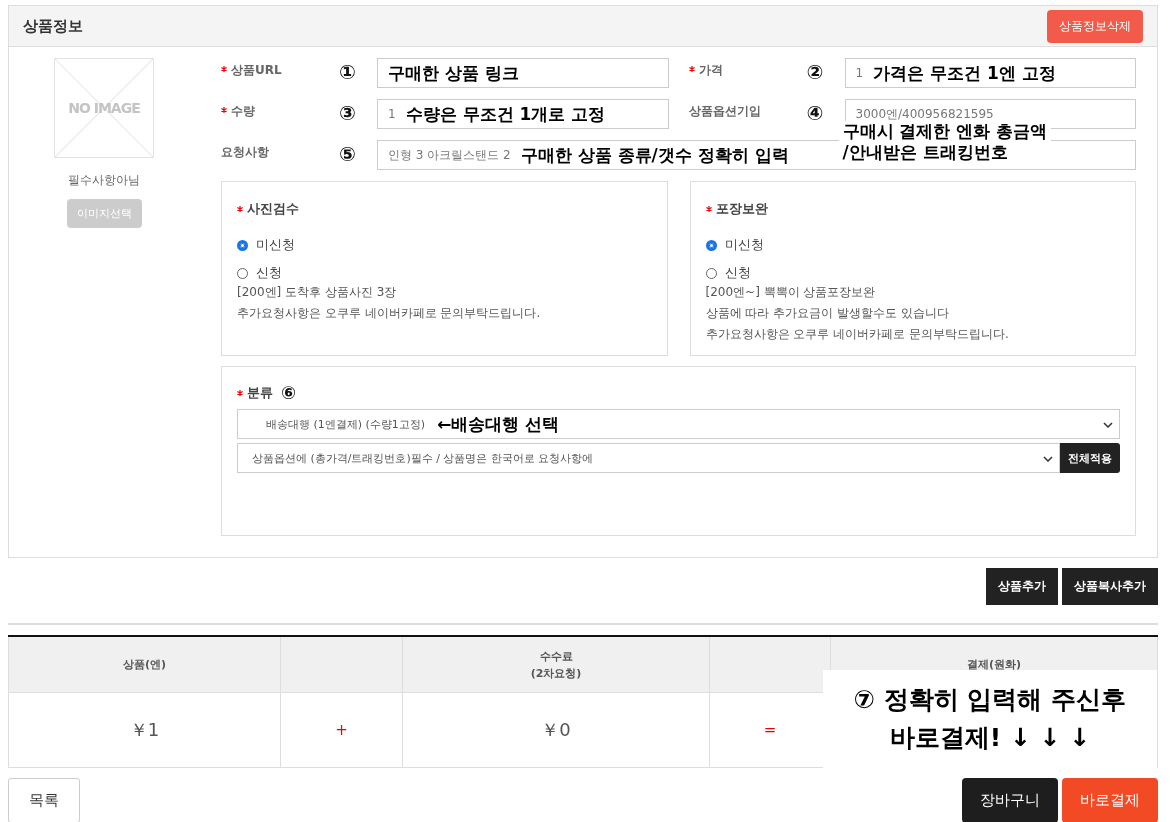 Image resolution: width=1170 pixels, height=822 pixels. I want to click on option-note: 상품에 따라 추가요금이 발생할수도 있습니다, so click(827, 313).